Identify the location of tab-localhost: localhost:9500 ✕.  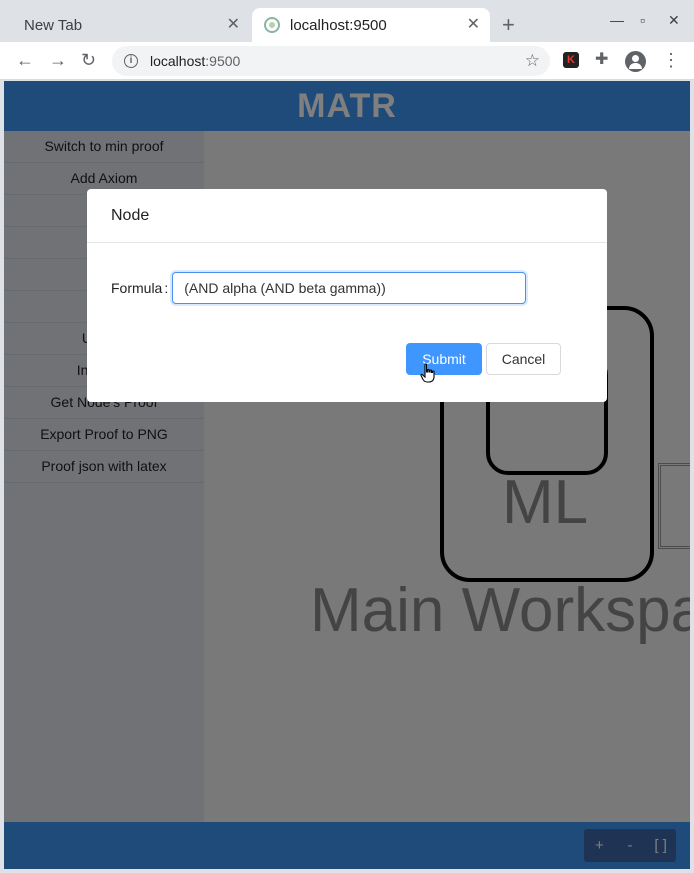
(371, 25).